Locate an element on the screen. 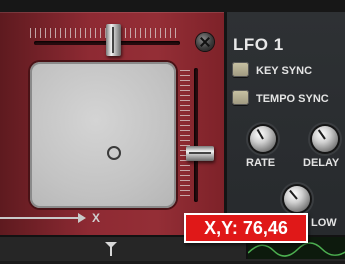  key-sync-toggle is located at coordinates (240, 69).